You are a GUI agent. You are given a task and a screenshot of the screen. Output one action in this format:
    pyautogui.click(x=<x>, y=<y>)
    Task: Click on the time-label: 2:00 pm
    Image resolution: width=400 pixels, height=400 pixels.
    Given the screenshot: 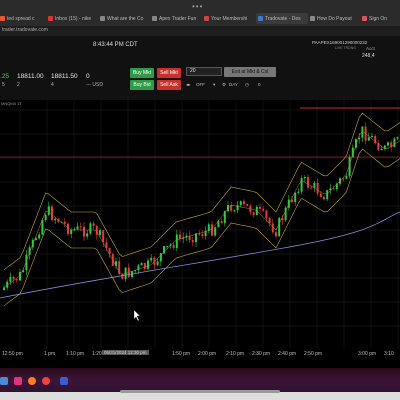 What is the action you would take?
    pyautogui.click(x=207, y=354)
    